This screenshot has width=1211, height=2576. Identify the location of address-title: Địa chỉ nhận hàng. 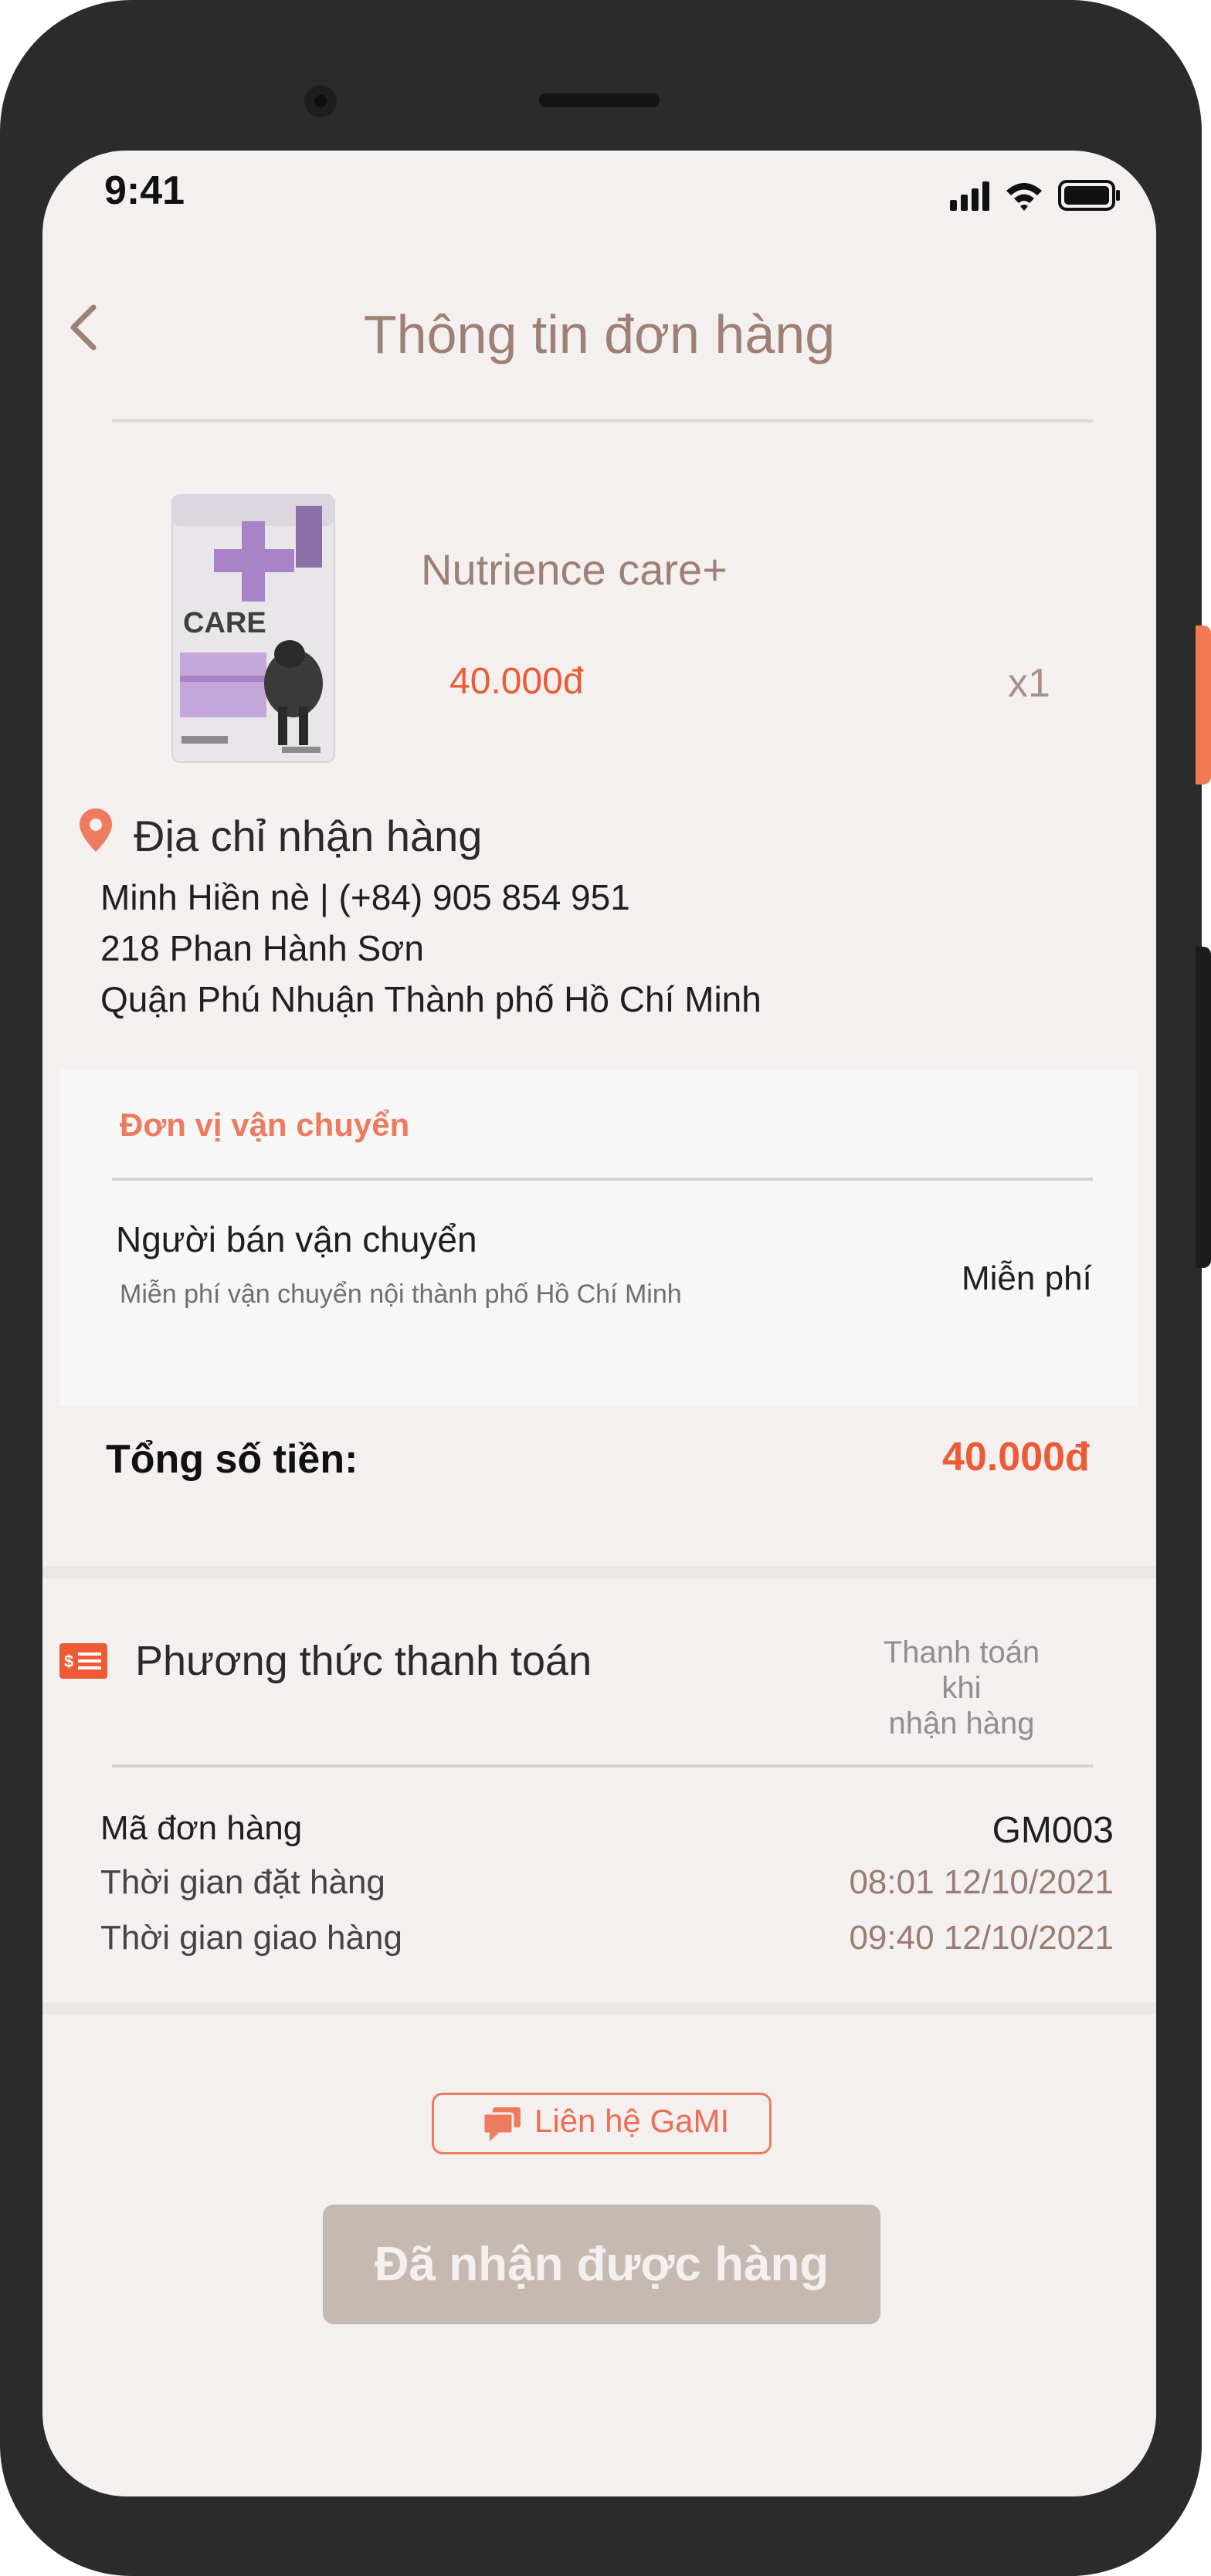
(308, 836).